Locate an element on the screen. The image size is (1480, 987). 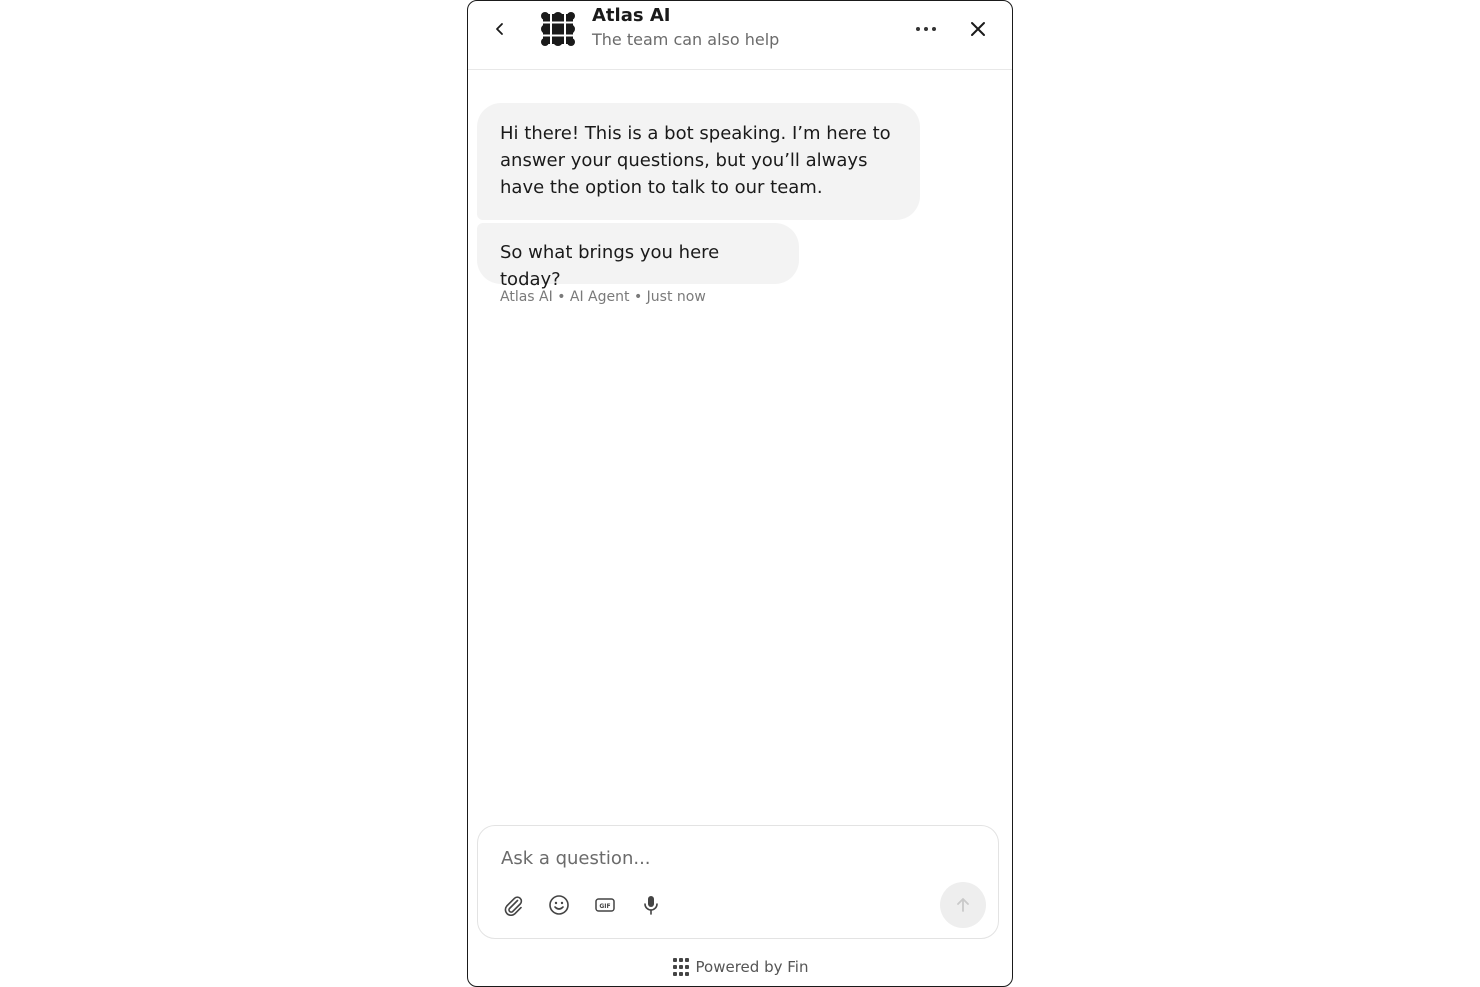
gif-icon: GIF is located at coordinates (605, 905).